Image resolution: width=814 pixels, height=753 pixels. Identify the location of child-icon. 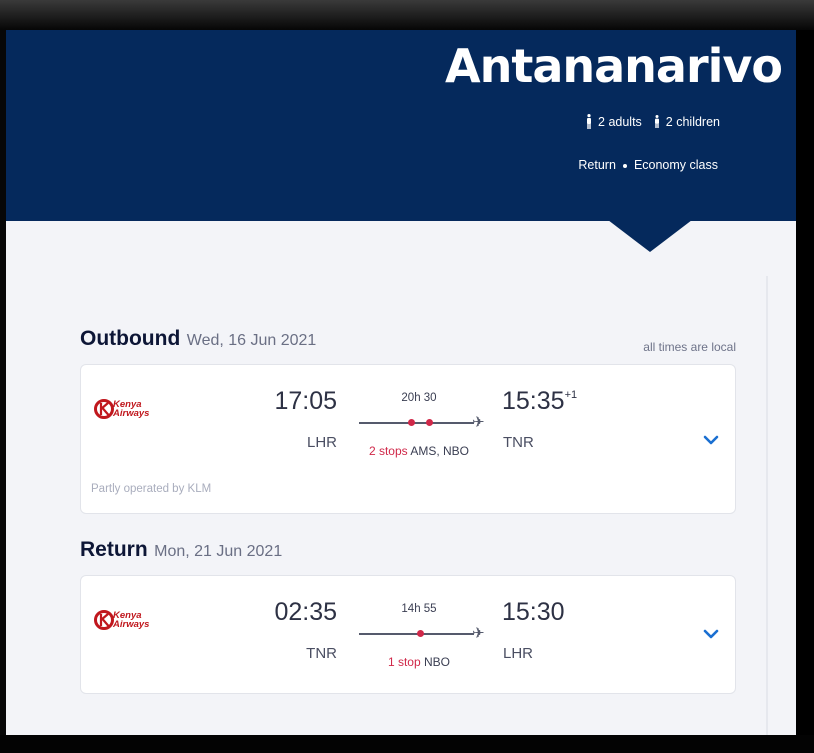
(656, 121).